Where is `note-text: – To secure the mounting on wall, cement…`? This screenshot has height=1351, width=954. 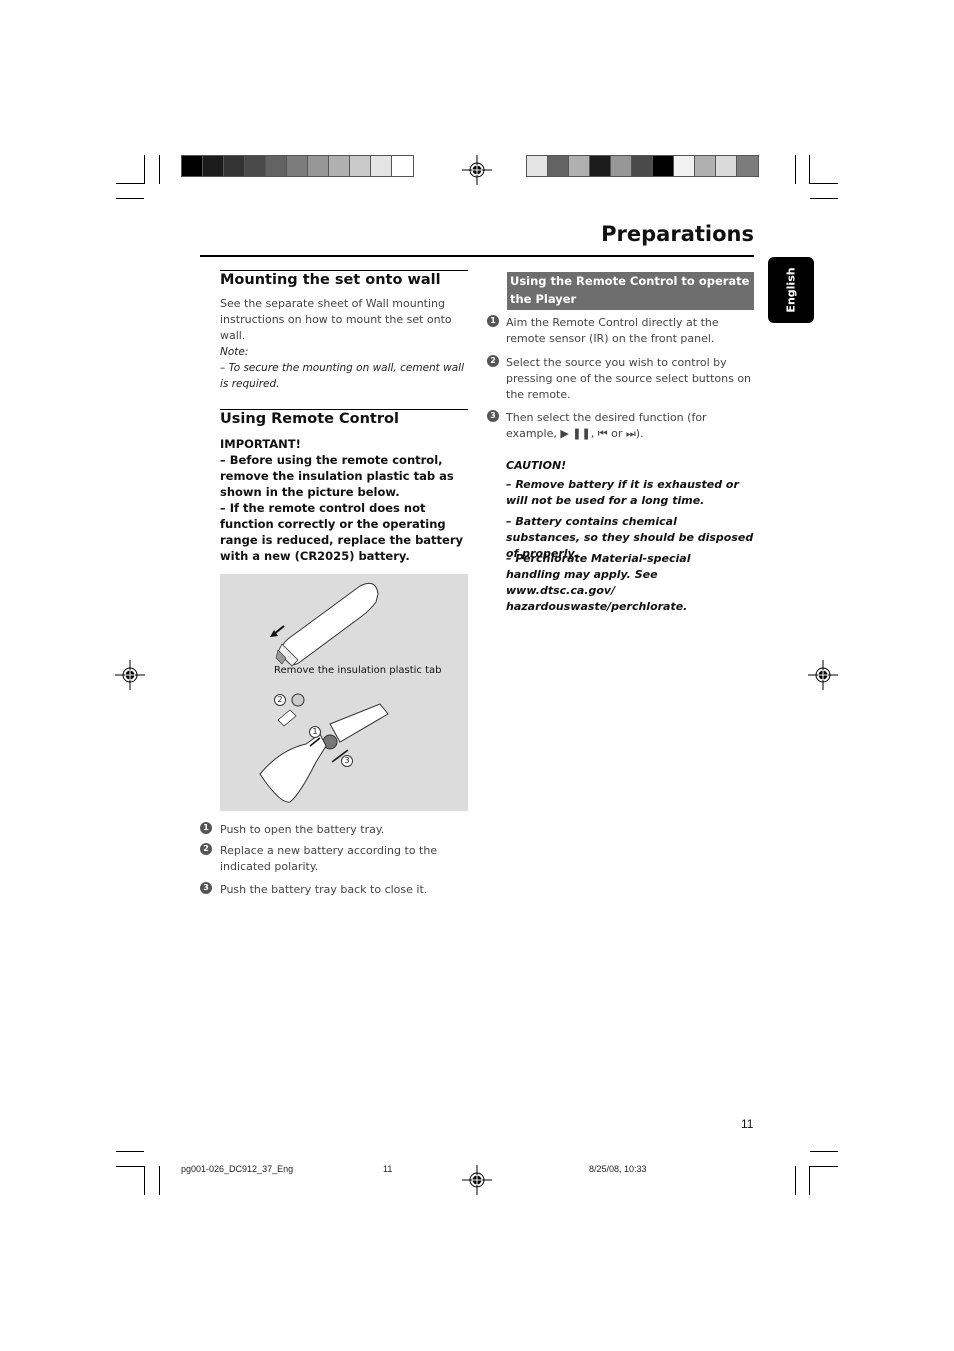 note-text: – To secure the mounting on wall, cement… is located at coordinates (342, 376).